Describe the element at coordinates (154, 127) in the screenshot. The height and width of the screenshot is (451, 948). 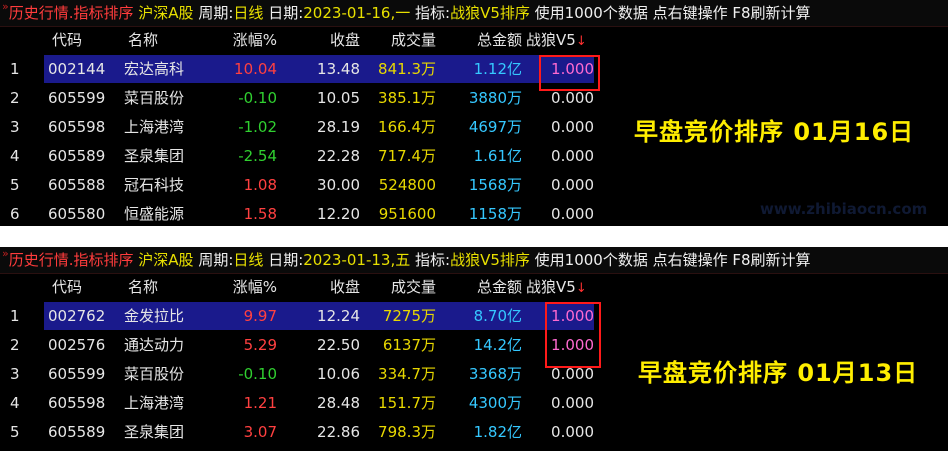
I see `stock-name: 上海港湾` at that location.